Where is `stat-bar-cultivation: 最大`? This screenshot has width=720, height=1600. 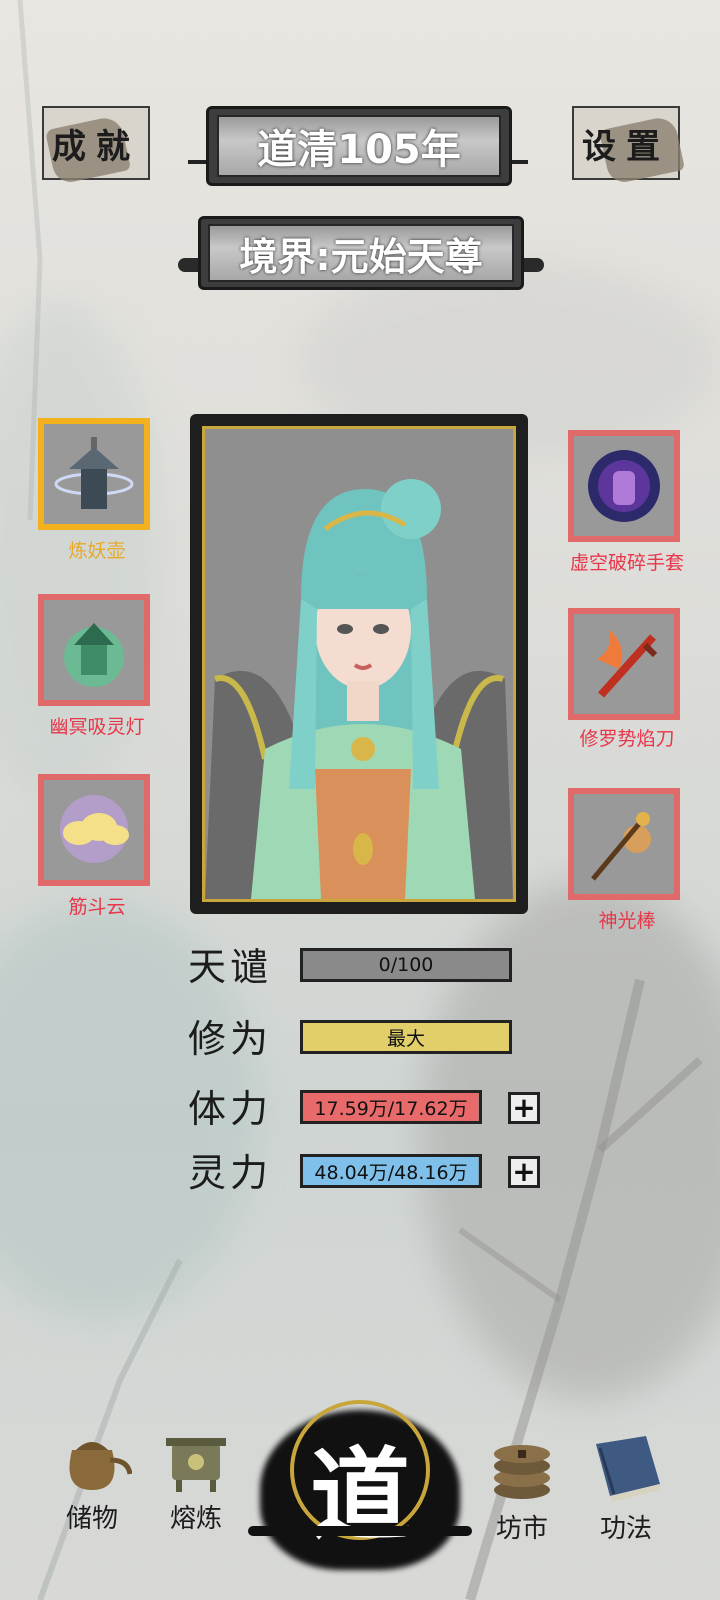
stat-bar-cultivation: 最大 is located at coordinates (406, 1037).